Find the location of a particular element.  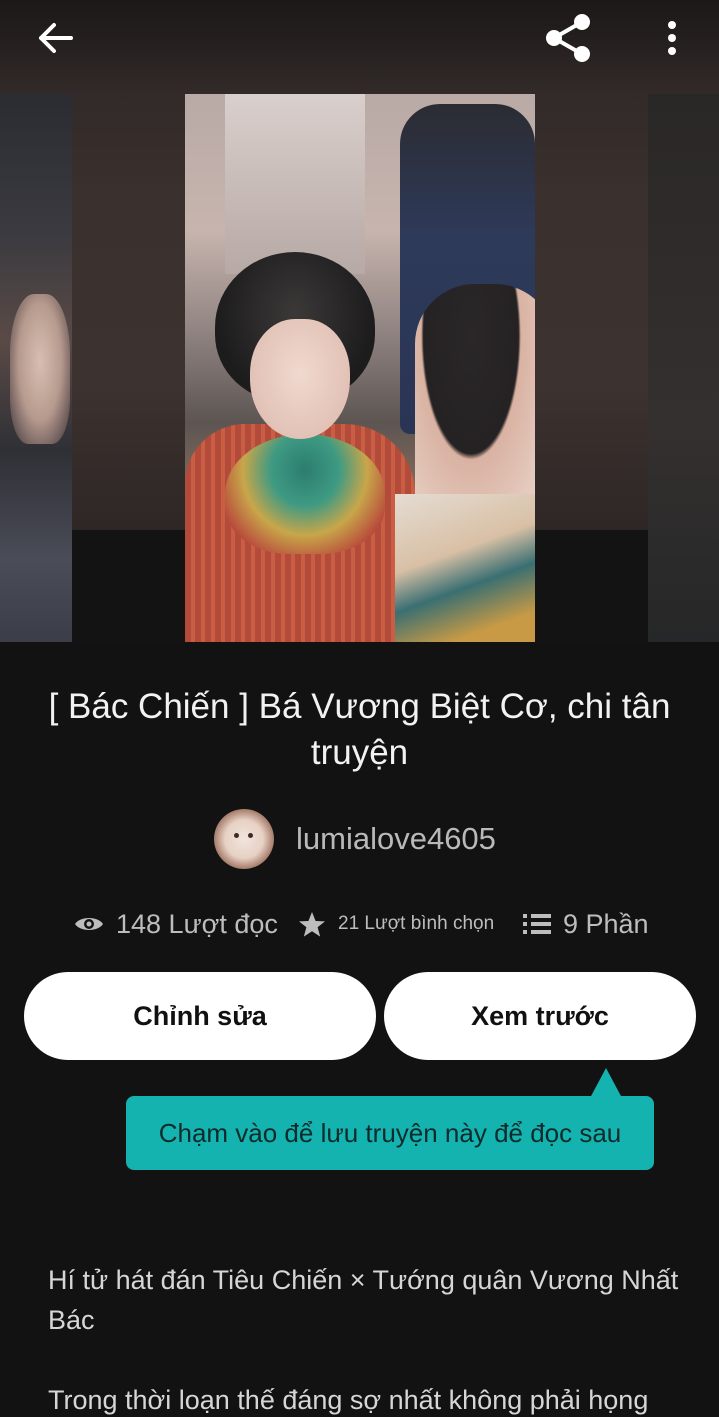

next-cover is located at coordinates (683, 368).